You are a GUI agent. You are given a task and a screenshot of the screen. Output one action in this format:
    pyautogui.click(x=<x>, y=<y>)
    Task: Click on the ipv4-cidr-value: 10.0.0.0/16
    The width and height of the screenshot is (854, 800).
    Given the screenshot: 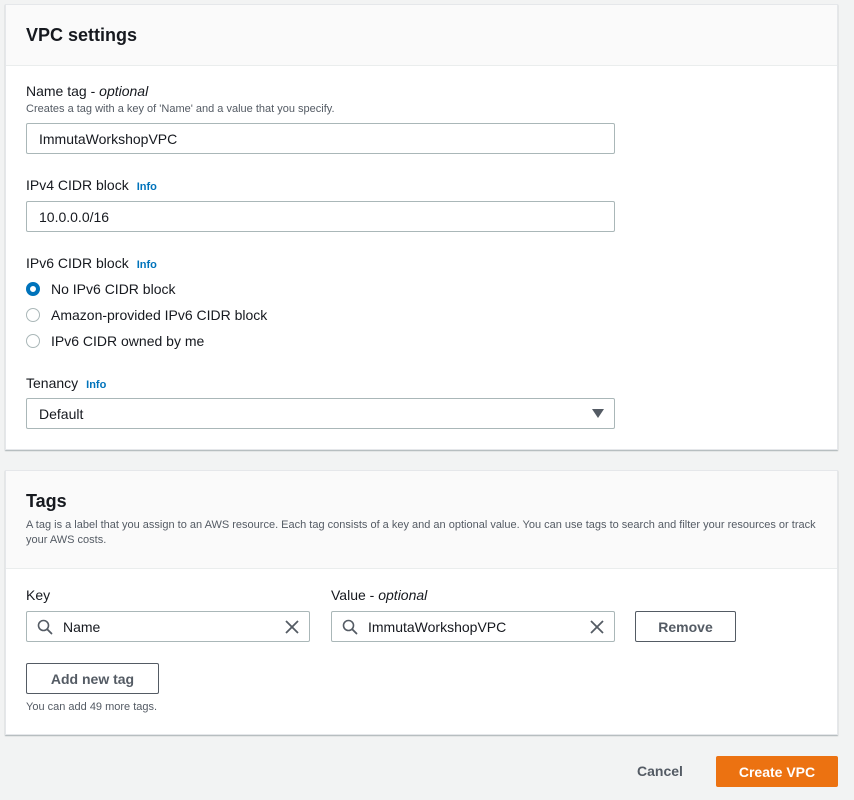 What is the action you would take?
    pyautogui.click(x=74, y=216)
    